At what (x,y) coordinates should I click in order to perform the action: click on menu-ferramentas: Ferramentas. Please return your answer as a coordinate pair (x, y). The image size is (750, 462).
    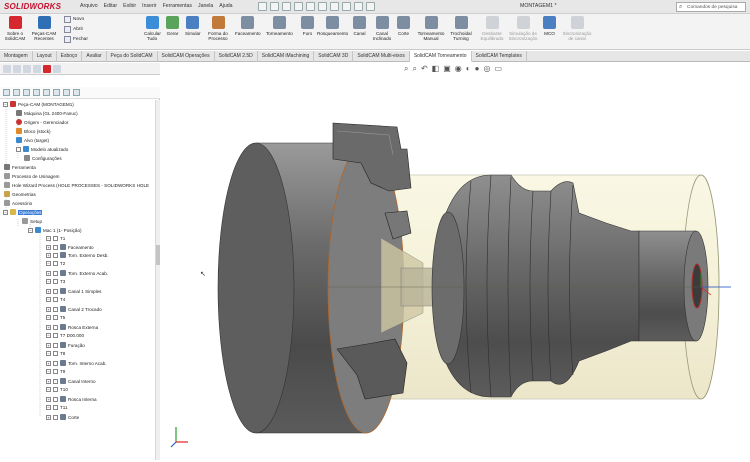
    Looking at the image, I should click on (177, 6).